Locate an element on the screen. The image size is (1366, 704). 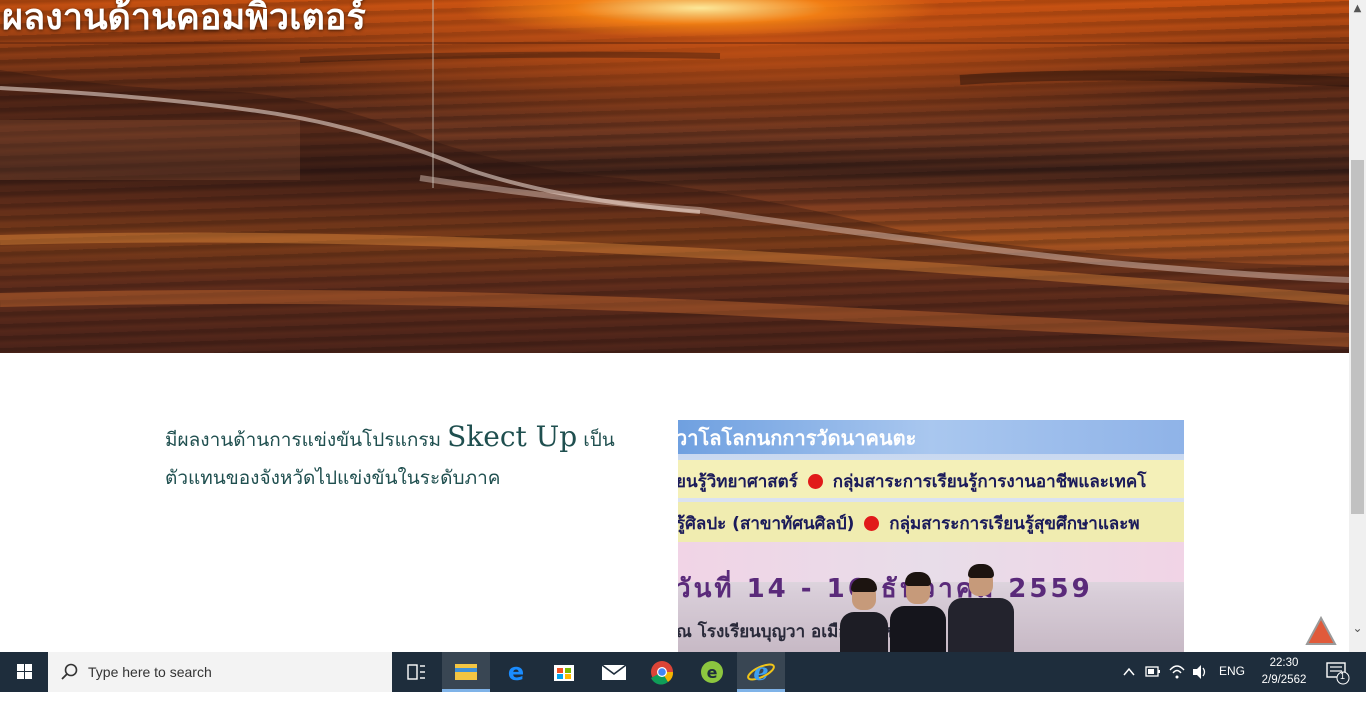
banner-date-line: วันที่ 14 - 16 ธันวาคม 2559 is located at coordinates (885, 589).